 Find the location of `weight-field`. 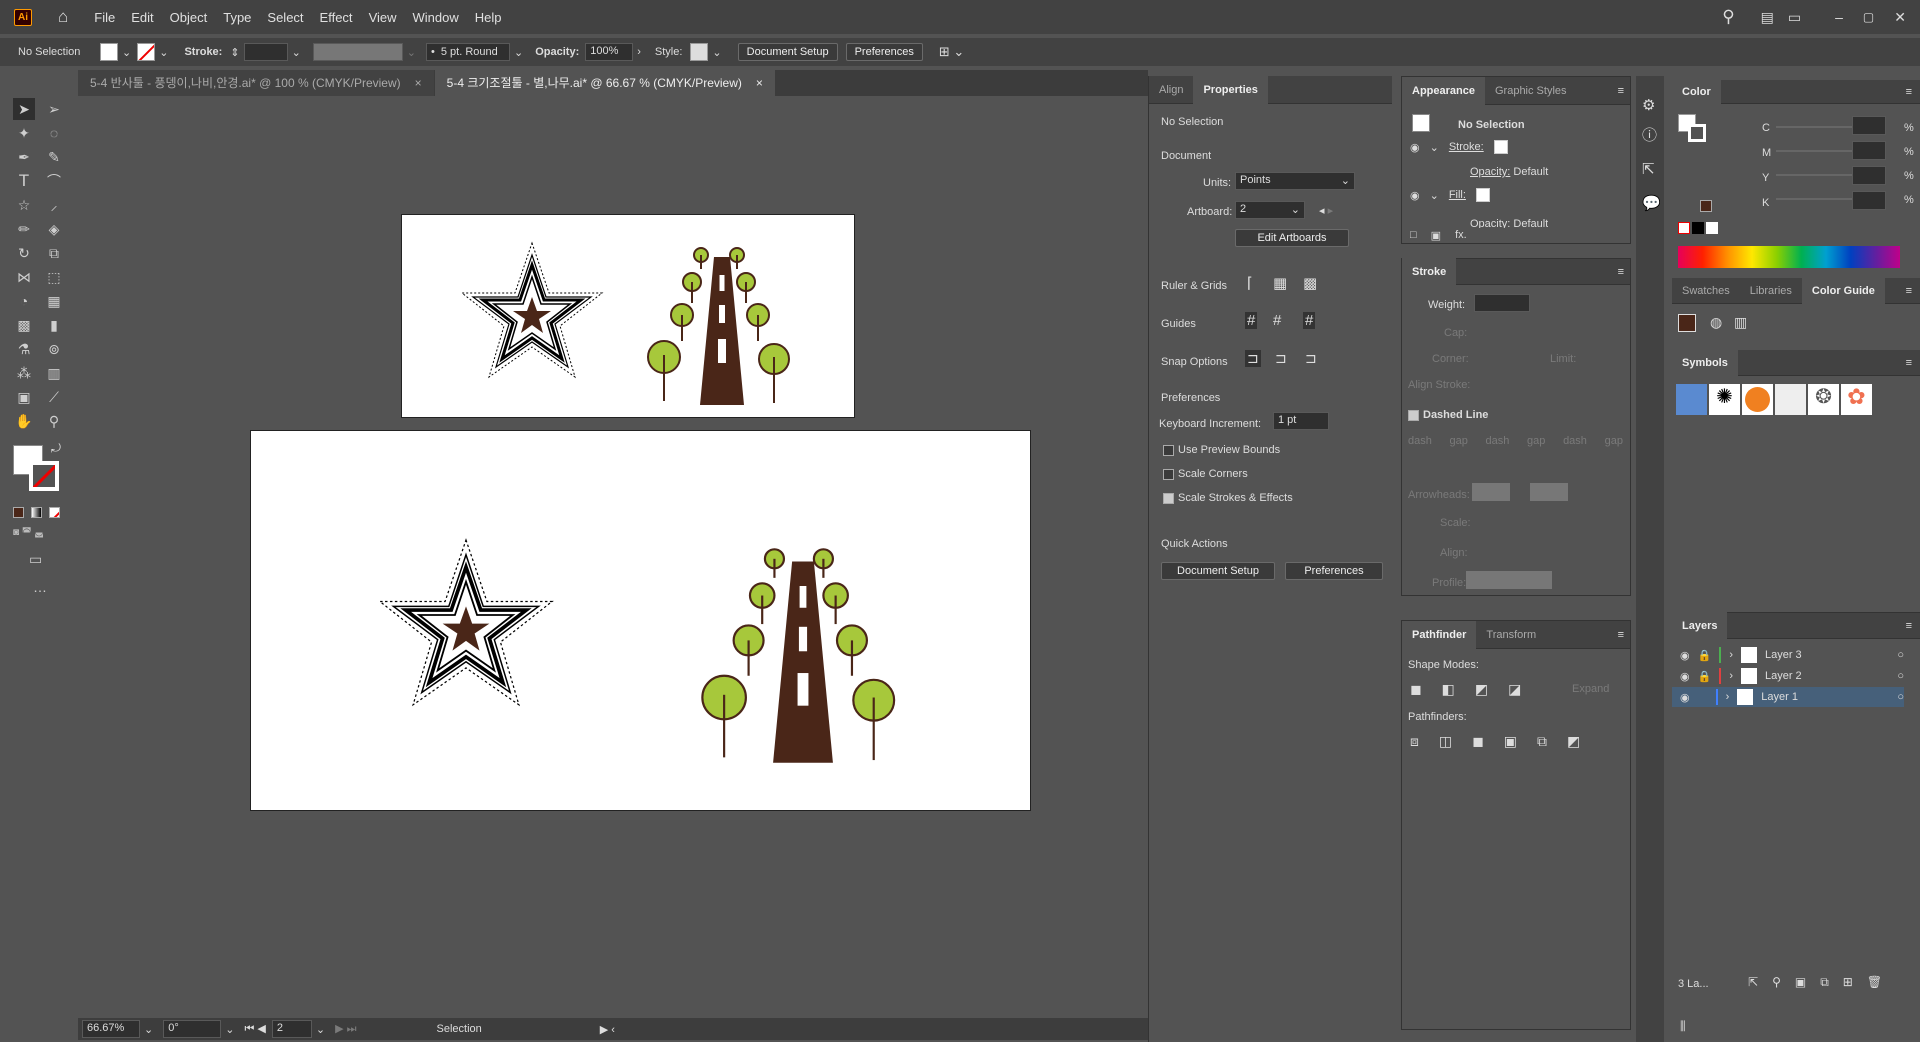

weight-field is located at coordinates (1502, 303).